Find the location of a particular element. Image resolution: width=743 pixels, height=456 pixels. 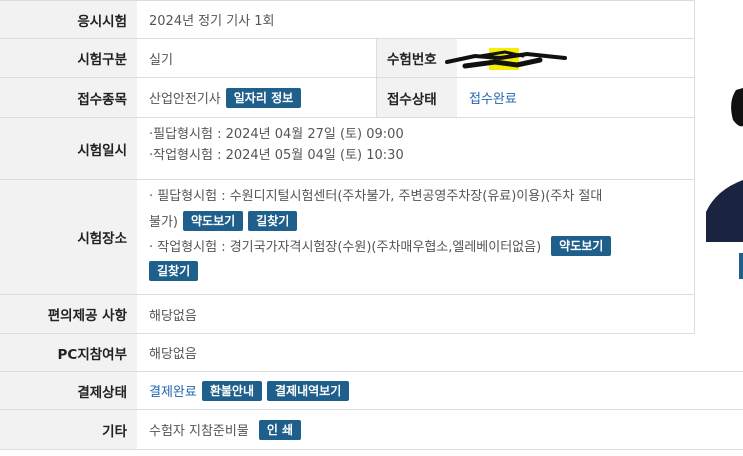

pc-value: 해당없음 is located at coordinates (173, 354).